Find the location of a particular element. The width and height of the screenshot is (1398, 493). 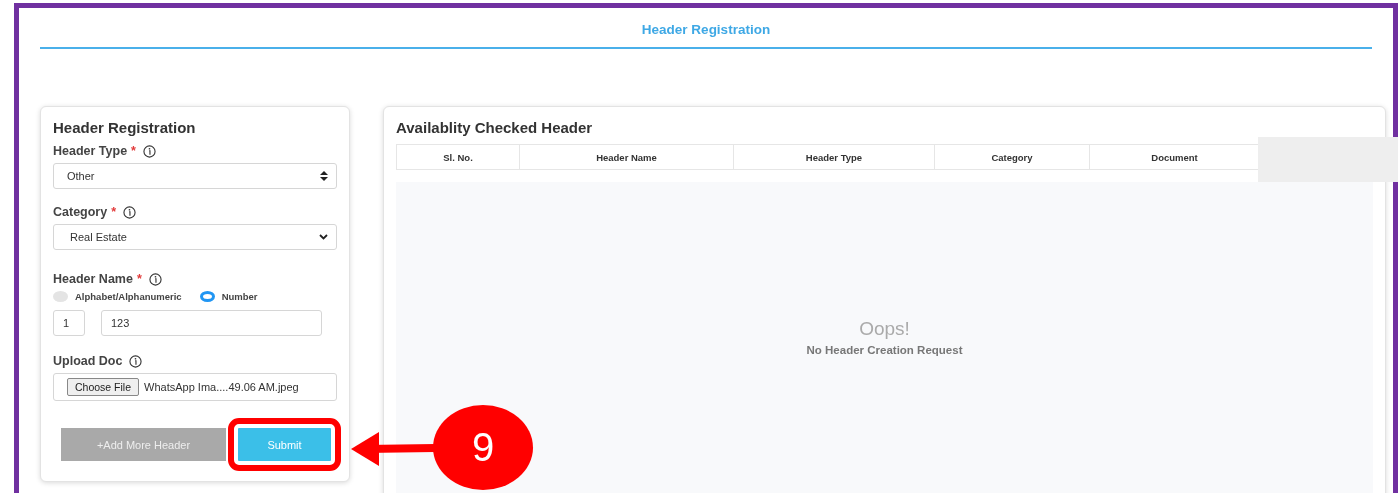

prefix-input-field: 1 is located at coordinates (69, 323).